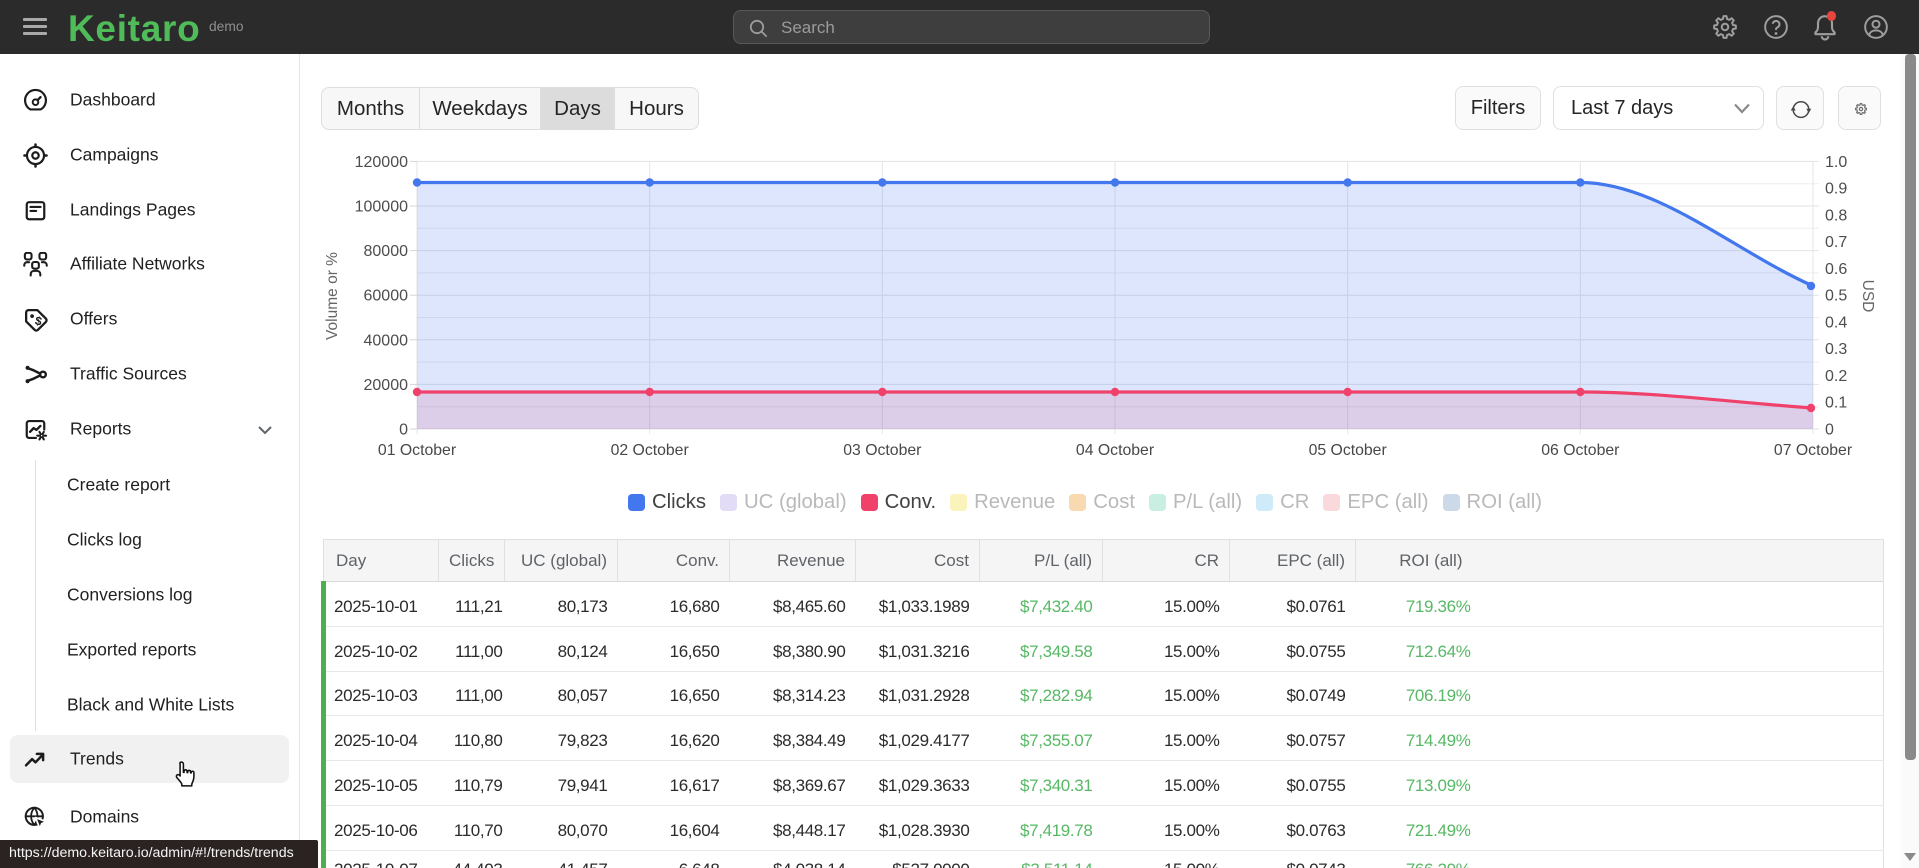 This screenshot has width=1919, height=868. I want to click on svg-text: 0.1, so click(1836, 403).